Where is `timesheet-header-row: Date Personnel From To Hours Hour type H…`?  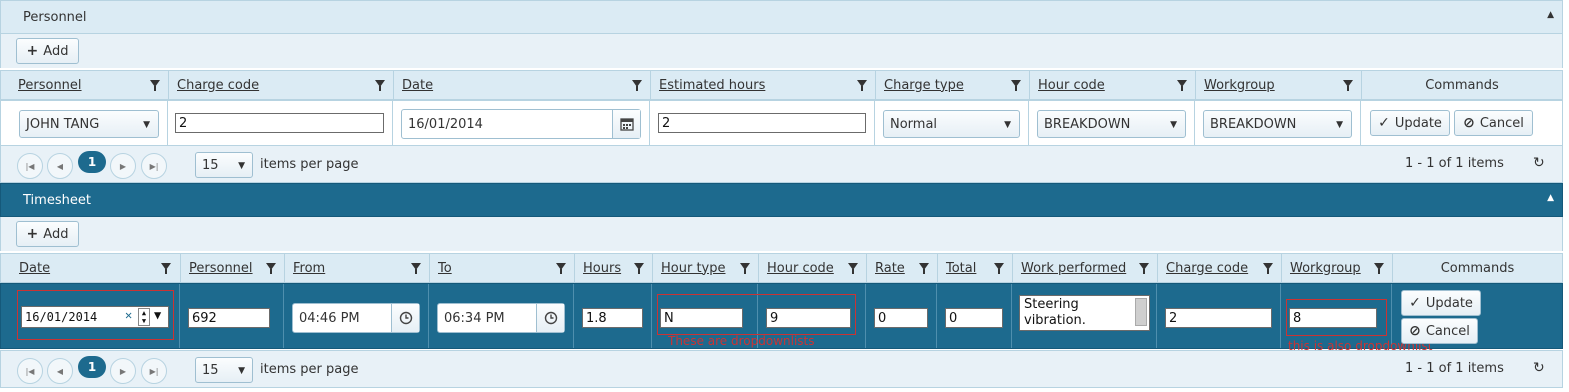 timesheet-header-row: Date Personnel From To Hours Hour type H… is located at coordinates (781, 268).